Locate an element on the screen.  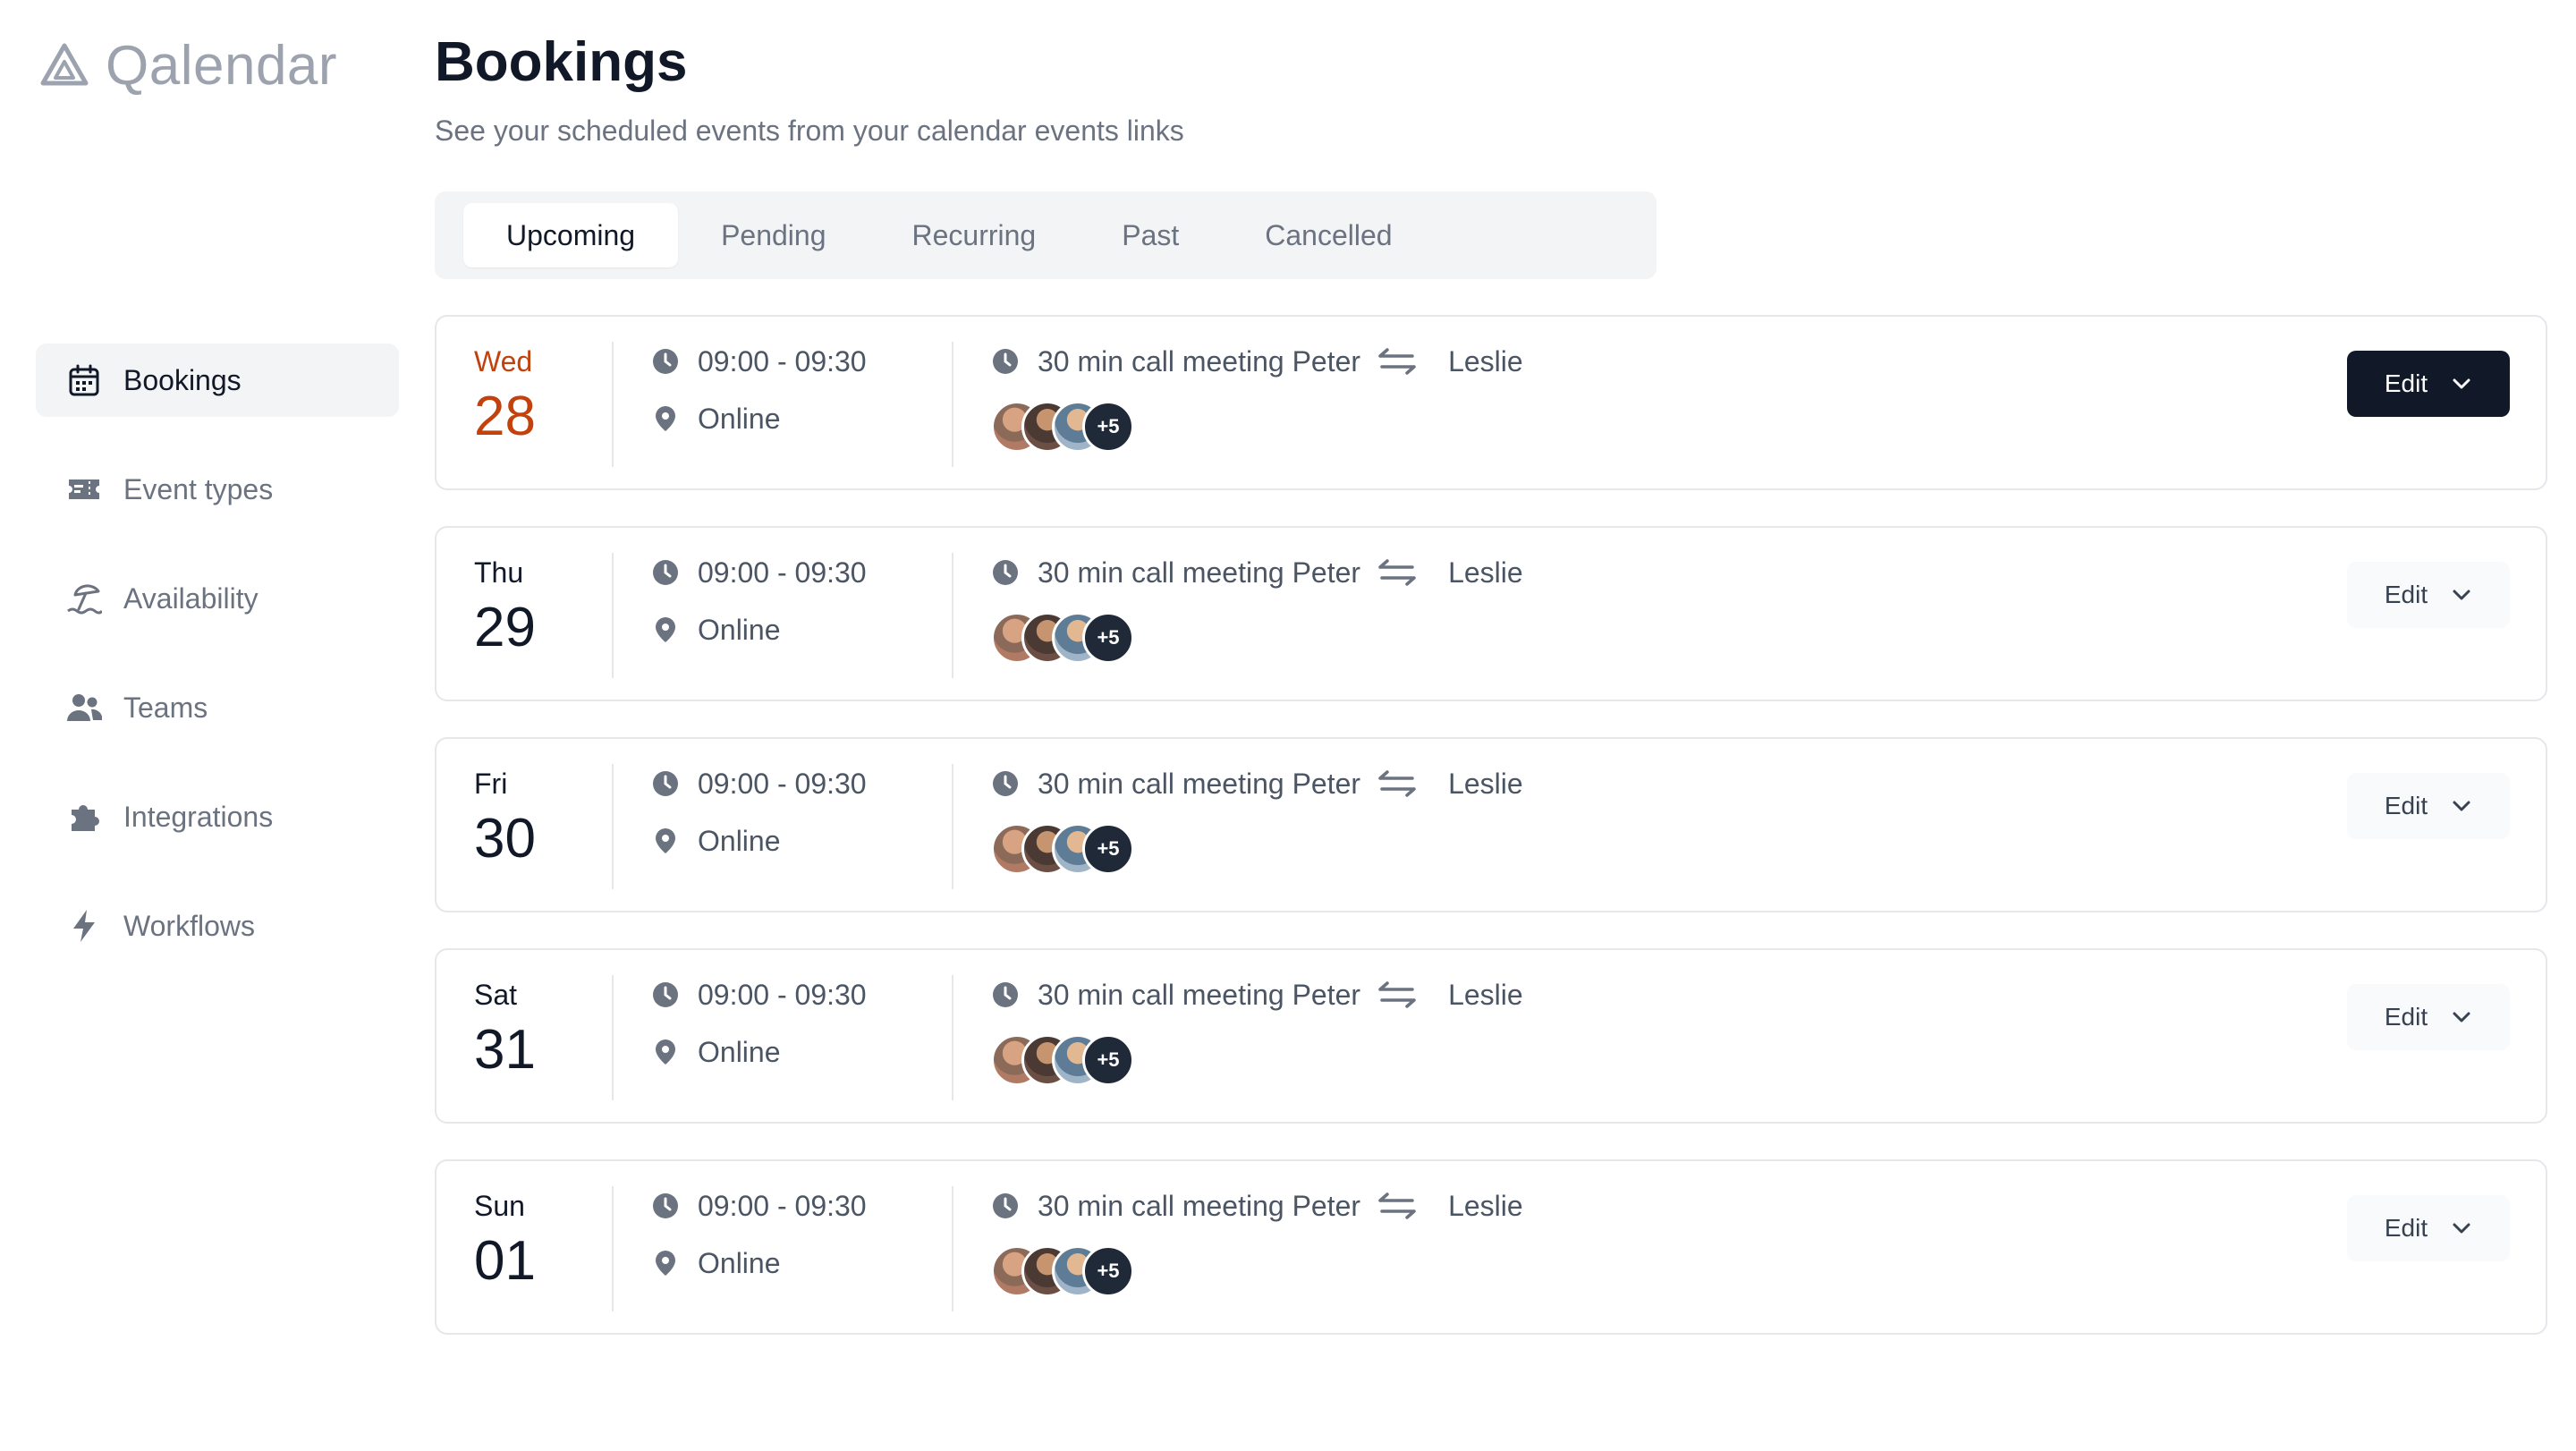
sidebar-item-label: Workflows is located at coordinates (189, 925).